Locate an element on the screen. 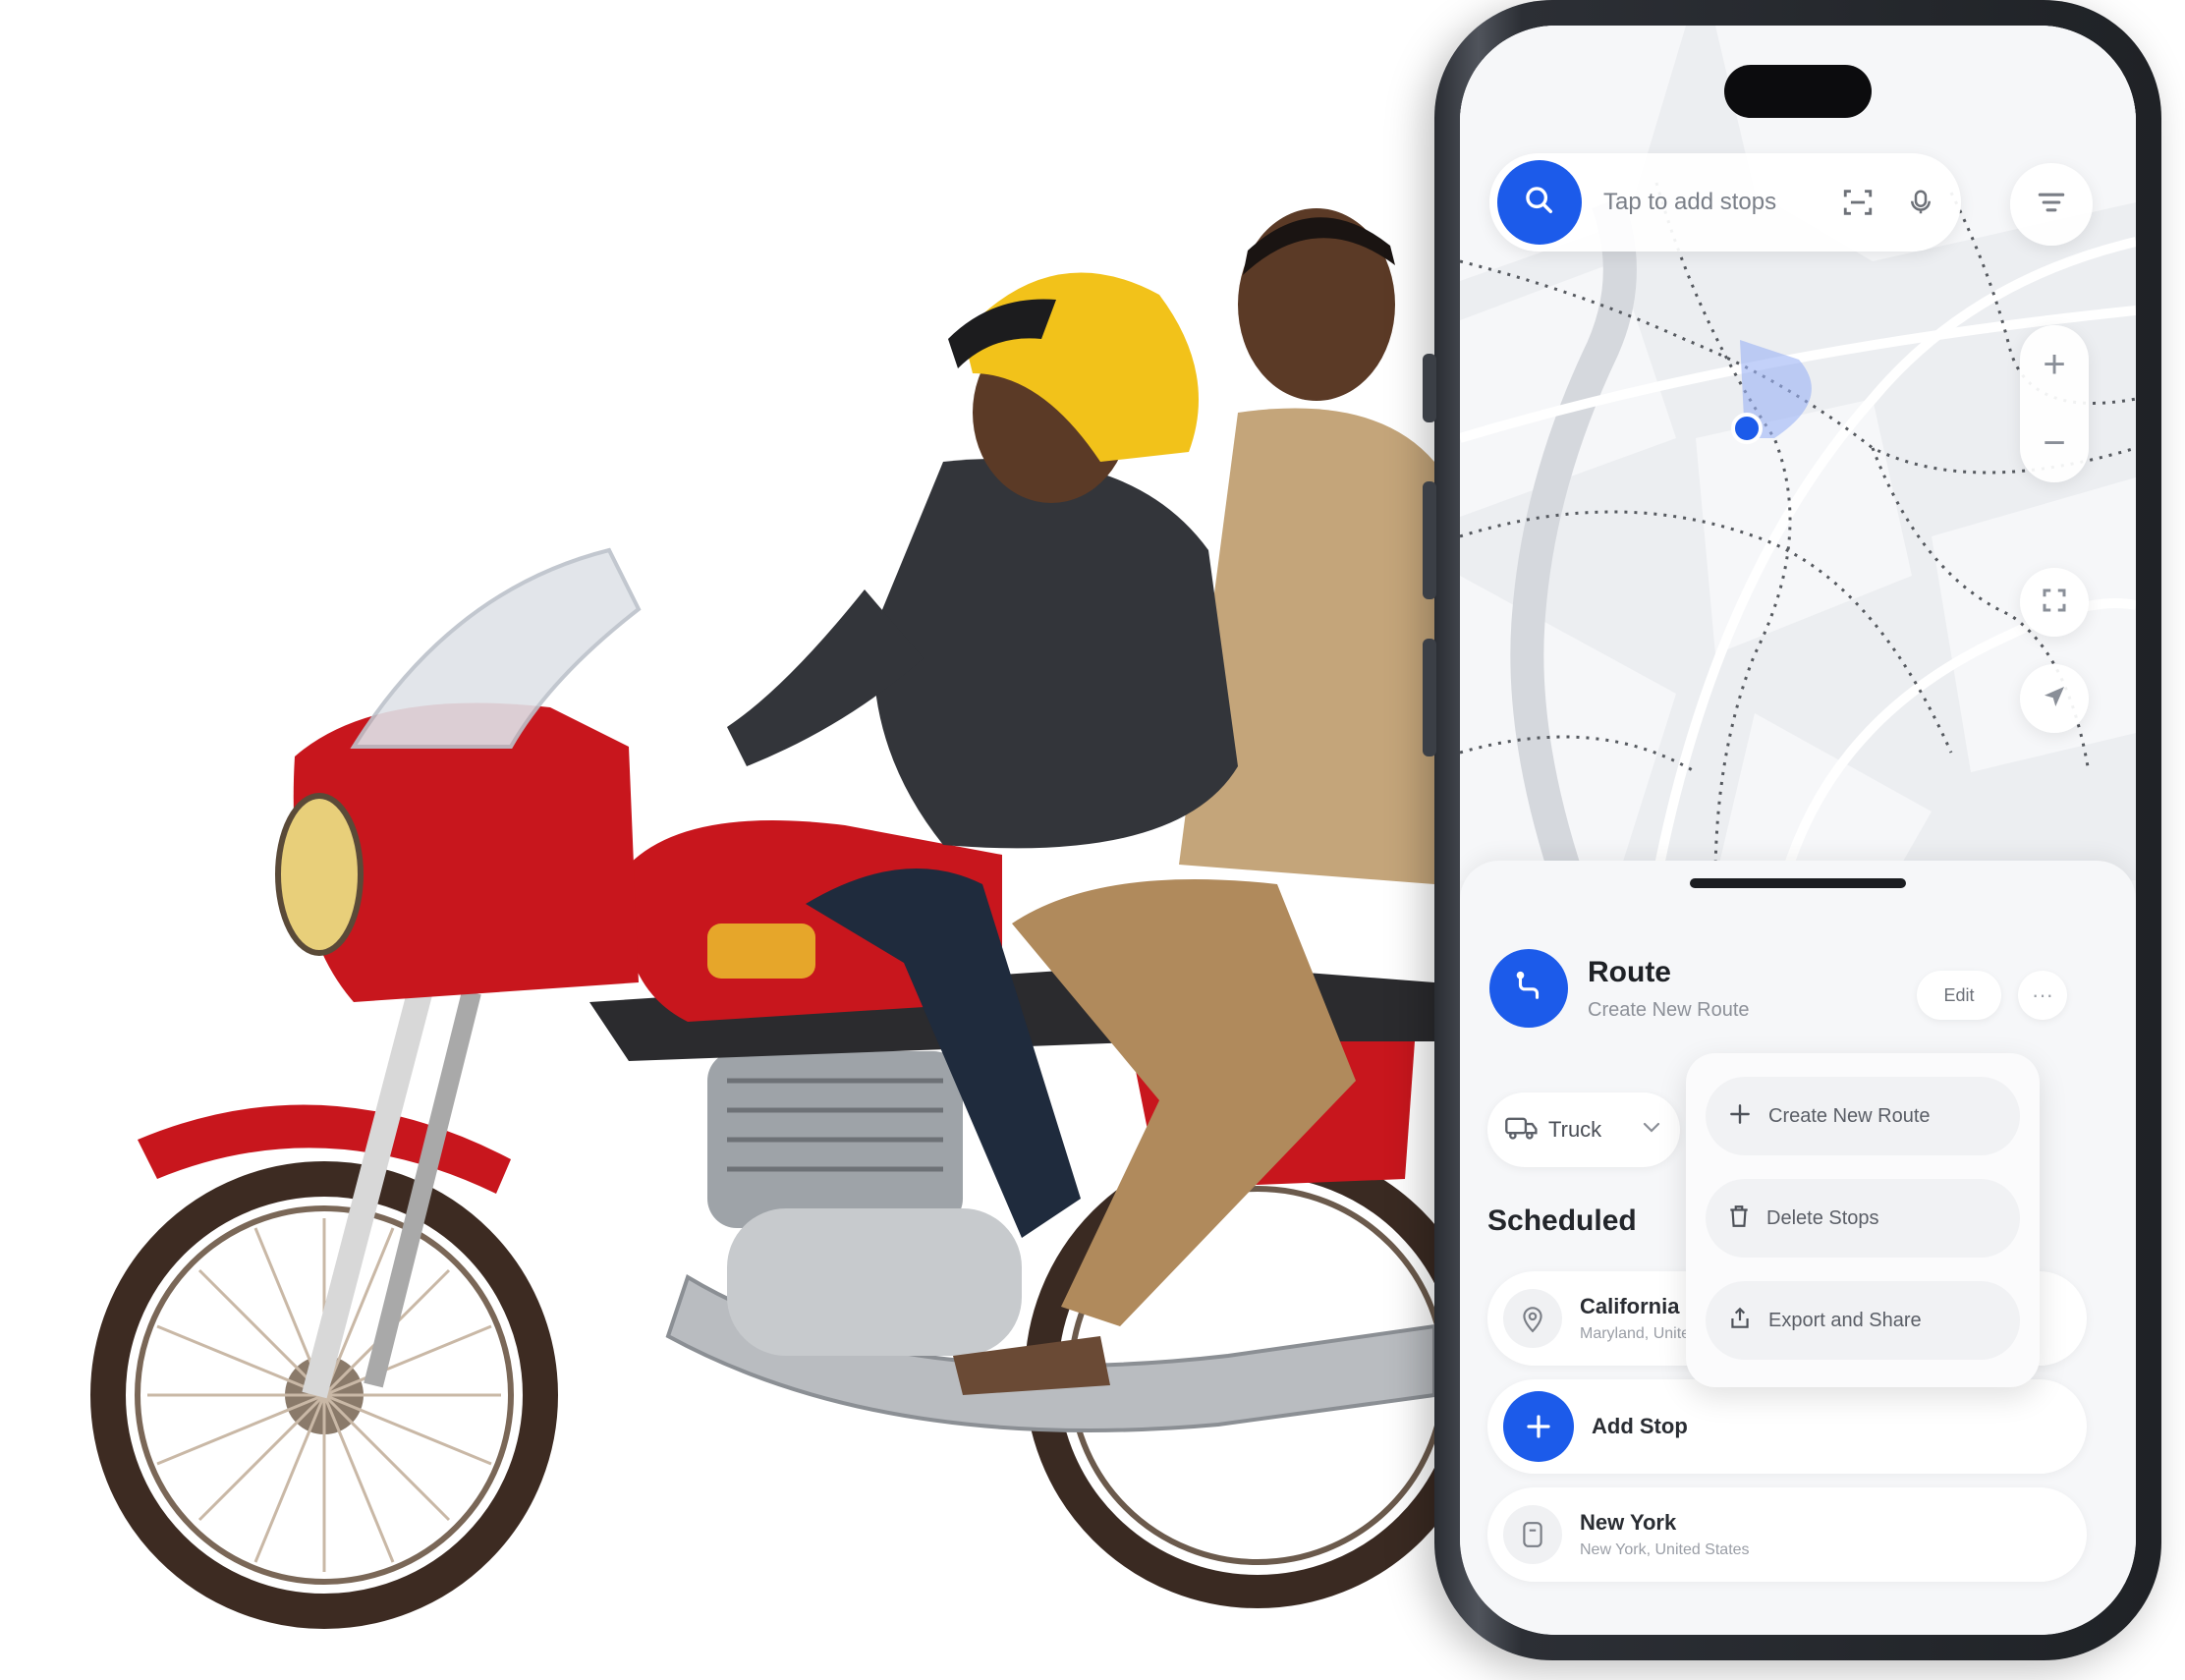 This screenshot has height=1680, width=2185. search-button is located at coordinates (1539, 202).